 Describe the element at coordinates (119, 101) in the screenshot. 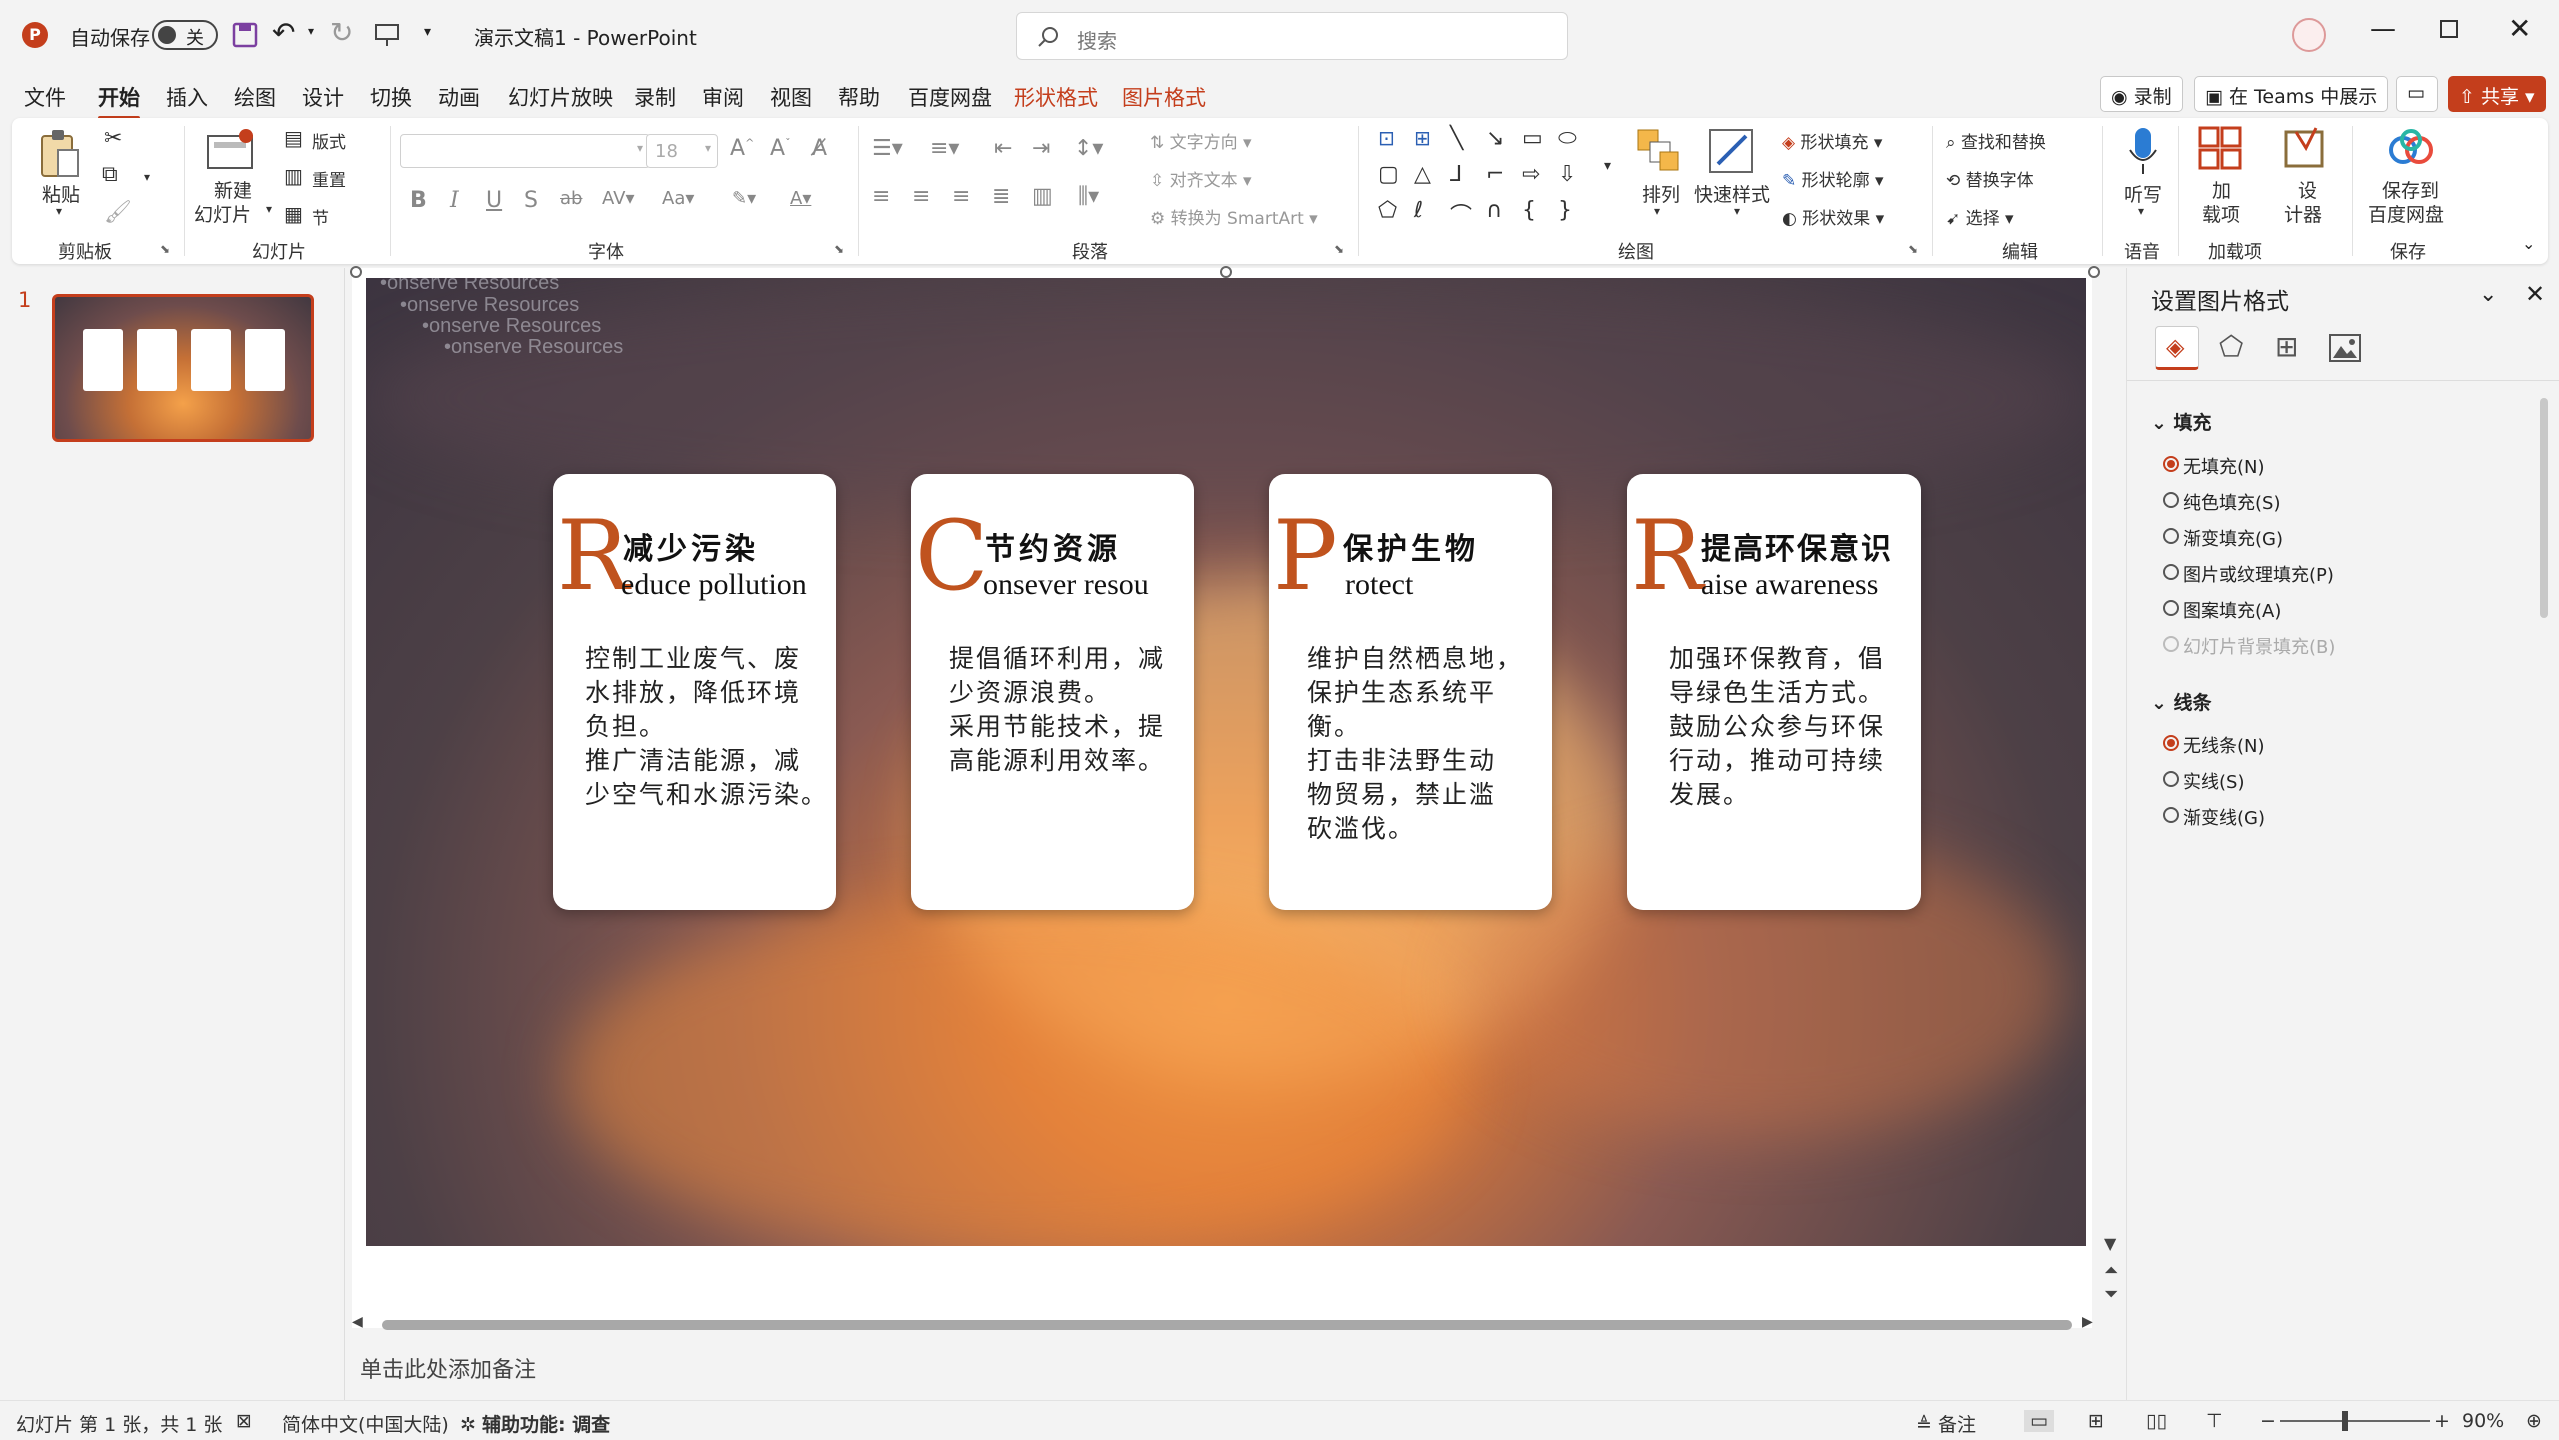

I see `tab-home: 开始` at that location.